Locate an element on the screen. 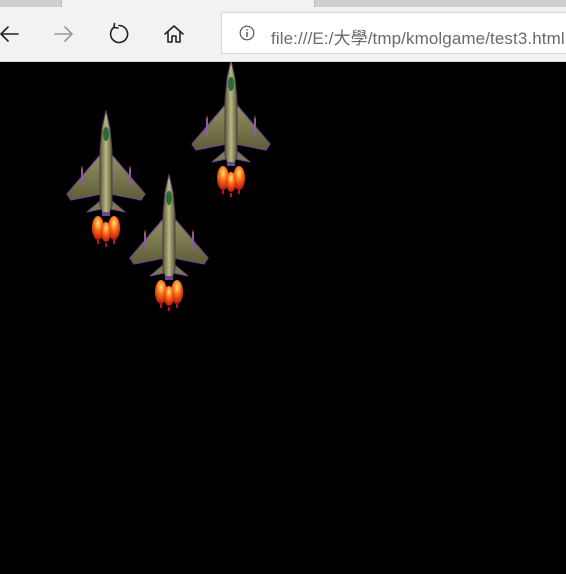 Image resolution: width=566 pixels, height=574 pixels. fighter-jet-sprite is located at coordinates (169, 243).